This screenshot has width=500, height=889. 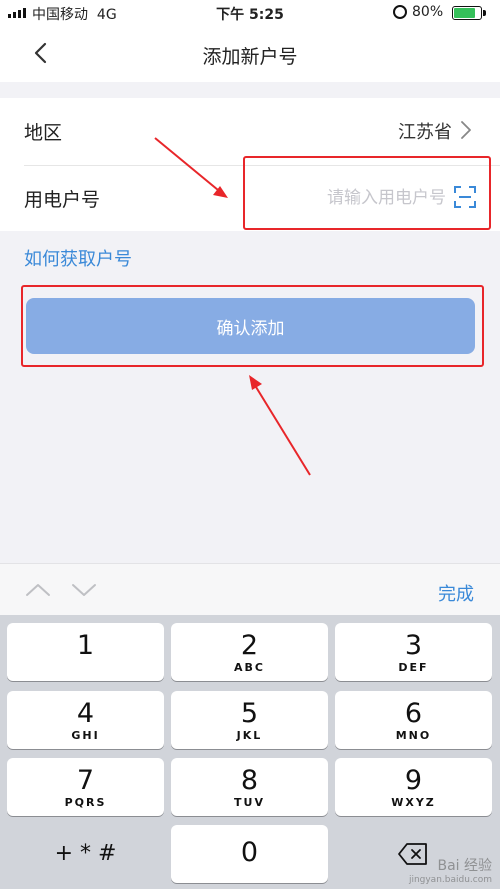 What do you see at coordinates (413, 787) in the screenshot?
I see `key-9: 9 WXYZ` at bounding box center [413, 787].